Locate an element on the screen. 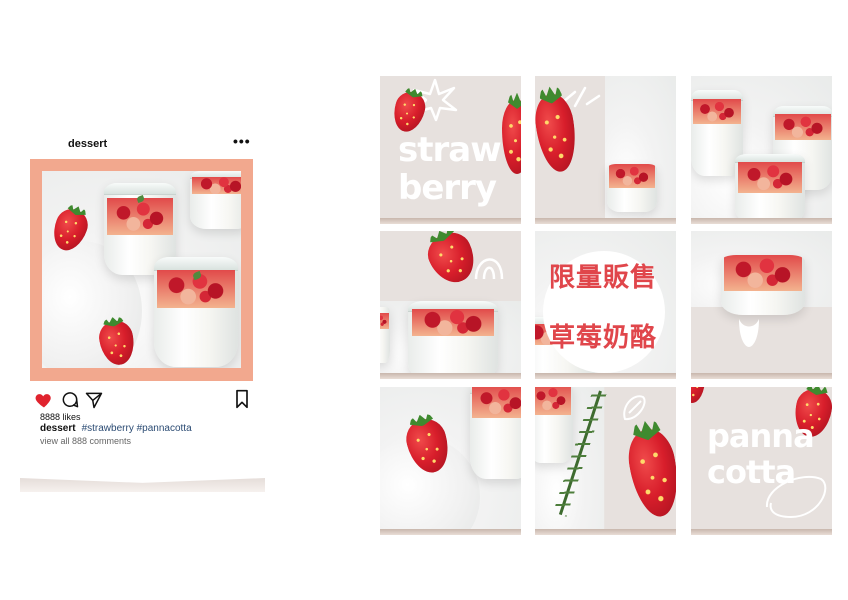  oval-doodle-icon is located at coordinates (634, 408).